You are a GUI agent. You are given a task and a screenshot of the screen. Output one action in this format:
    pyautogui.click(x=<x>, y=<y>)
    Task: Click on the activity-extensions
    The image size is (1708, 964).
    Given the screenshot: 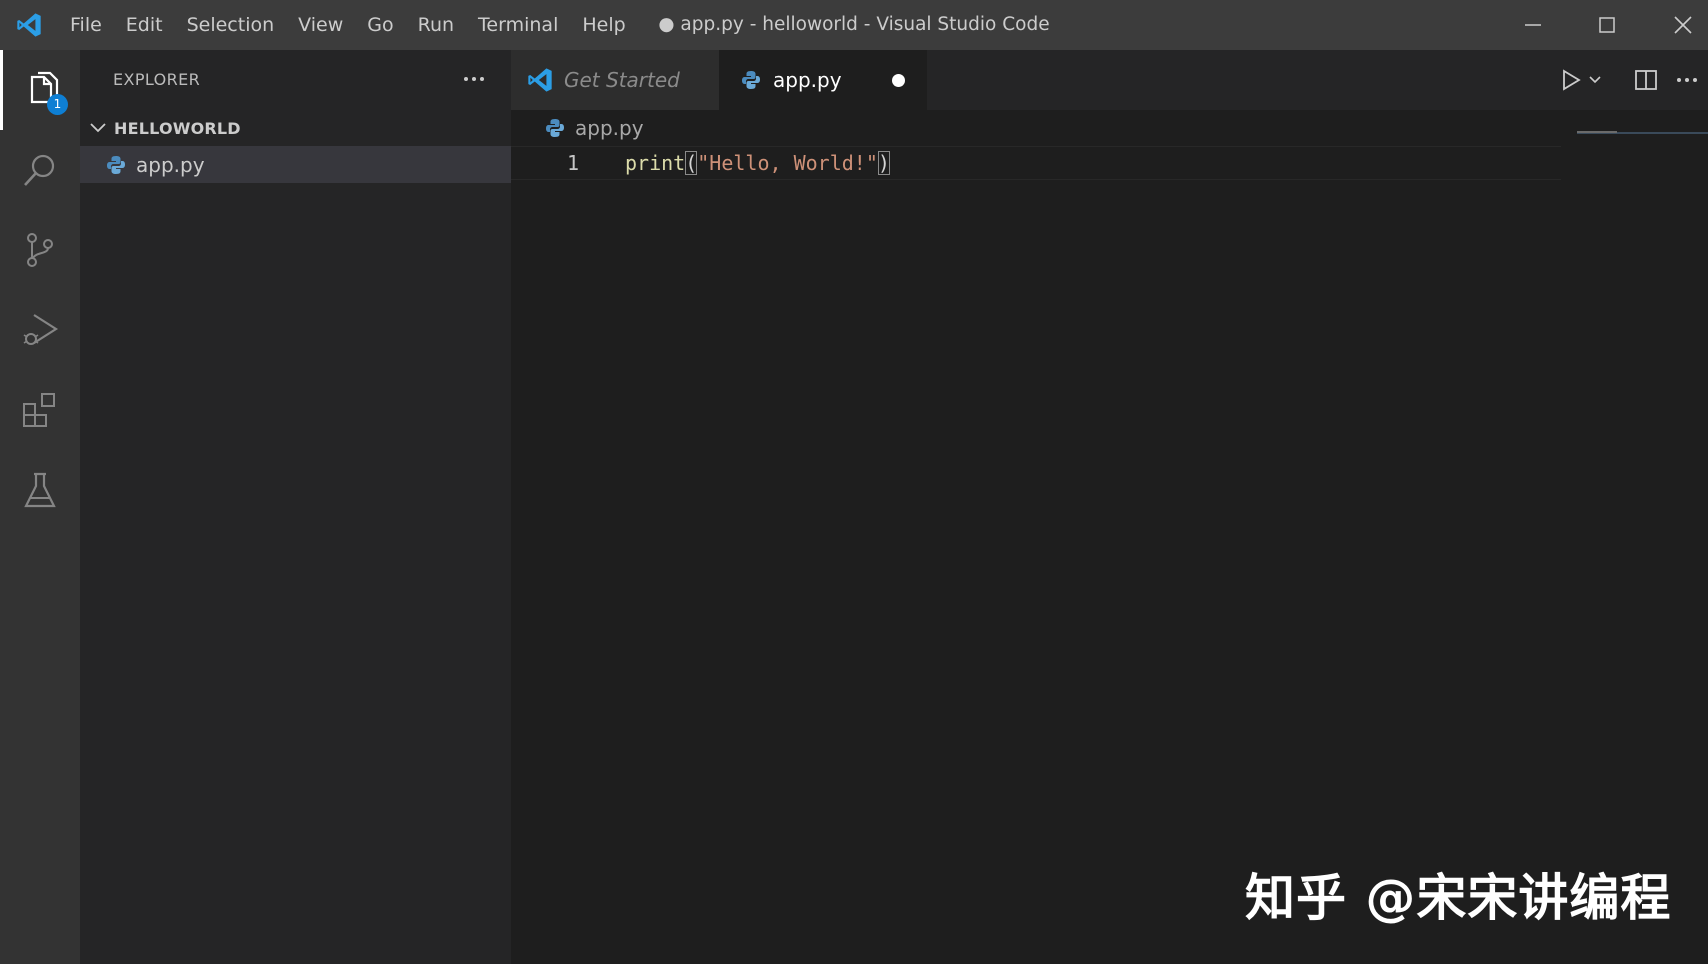 What is the action you would take?
    pyautogui.click(x=40, y=410)
    